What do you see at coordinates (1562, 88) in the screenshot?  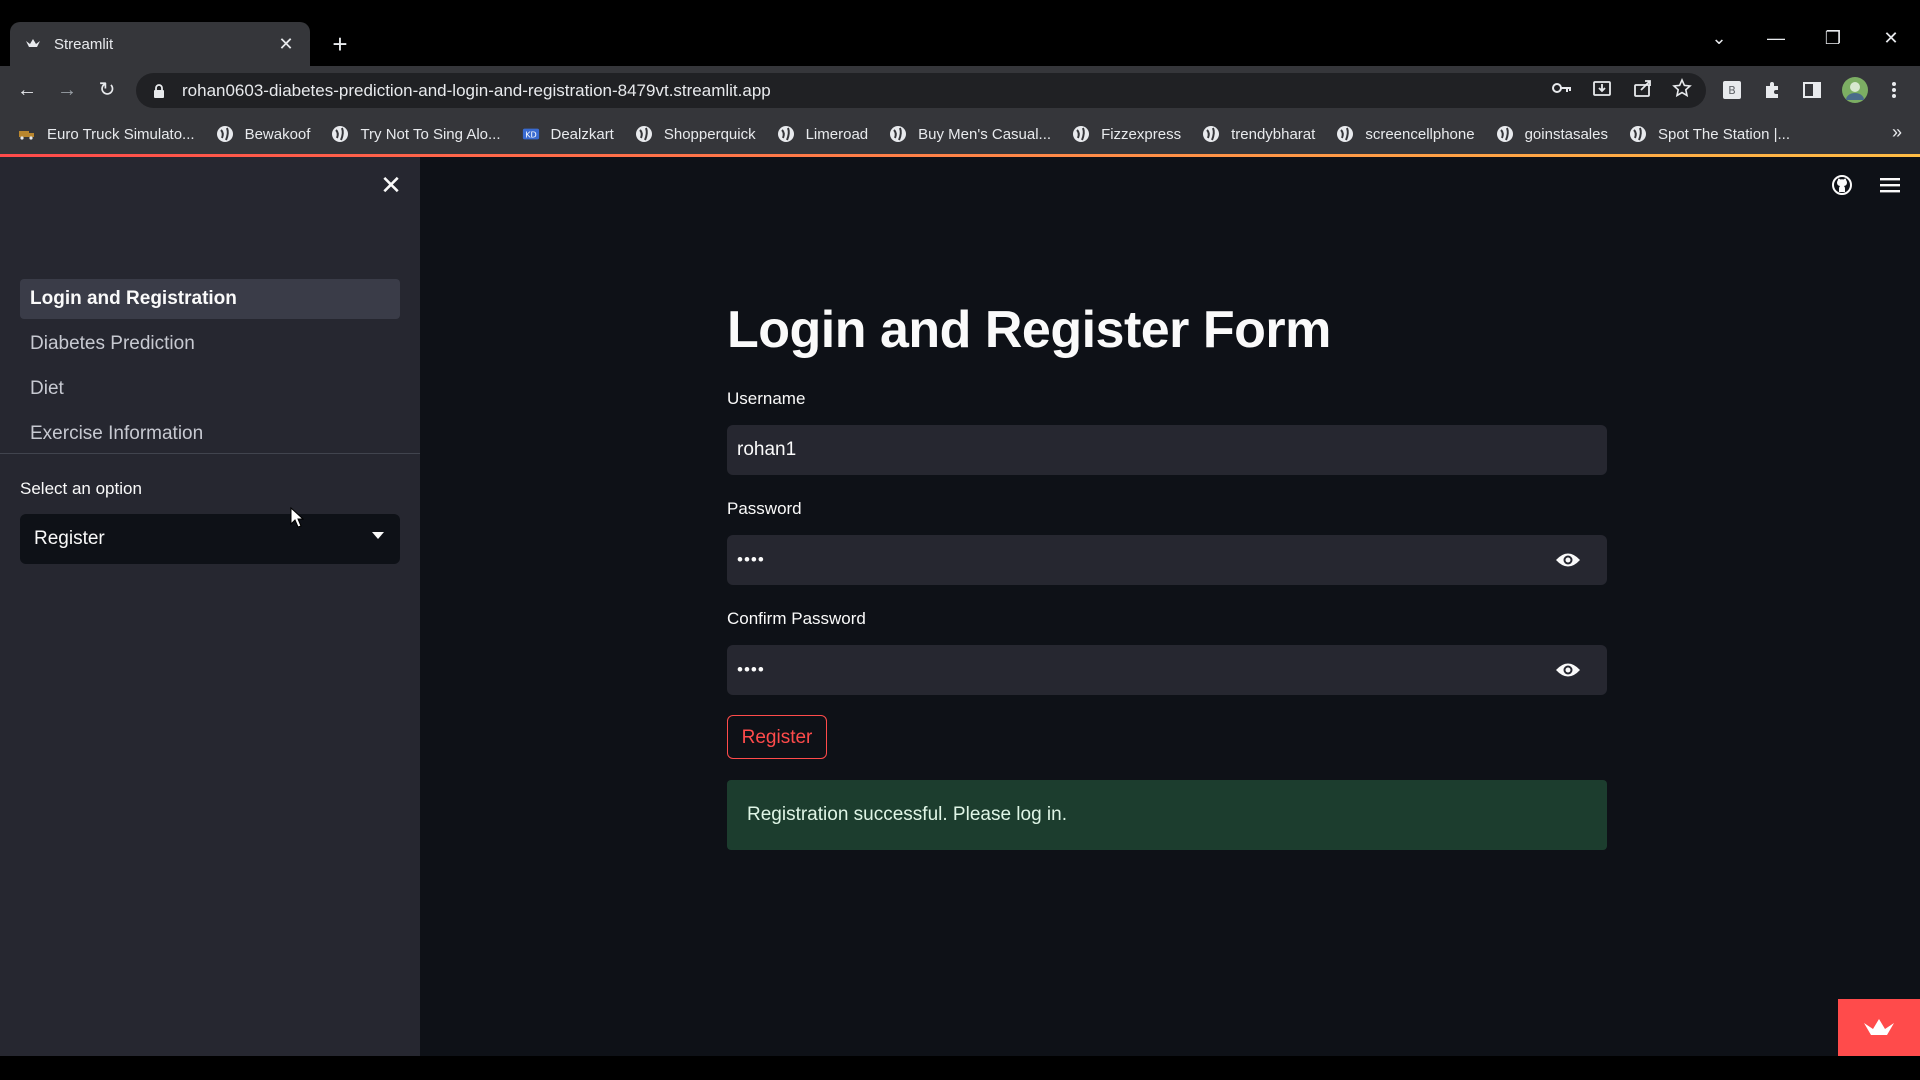 I see `key-icon` at bounding box center [1562, 88].